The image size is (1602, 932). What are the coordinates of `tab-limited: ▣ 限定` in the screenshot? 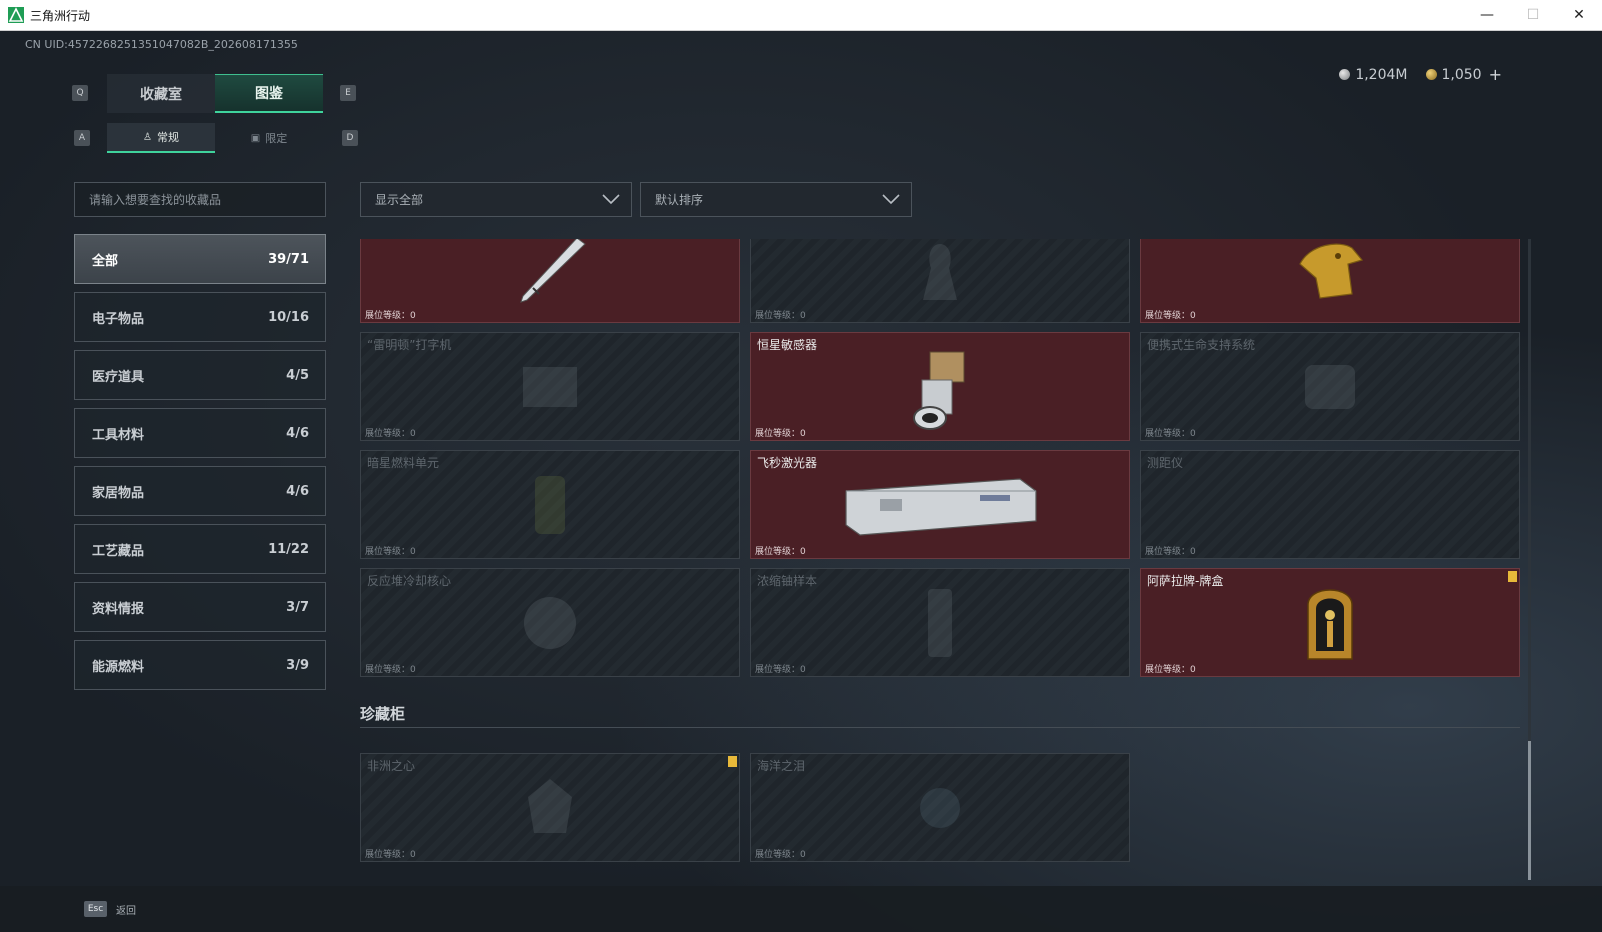 It's located at (269, 138).